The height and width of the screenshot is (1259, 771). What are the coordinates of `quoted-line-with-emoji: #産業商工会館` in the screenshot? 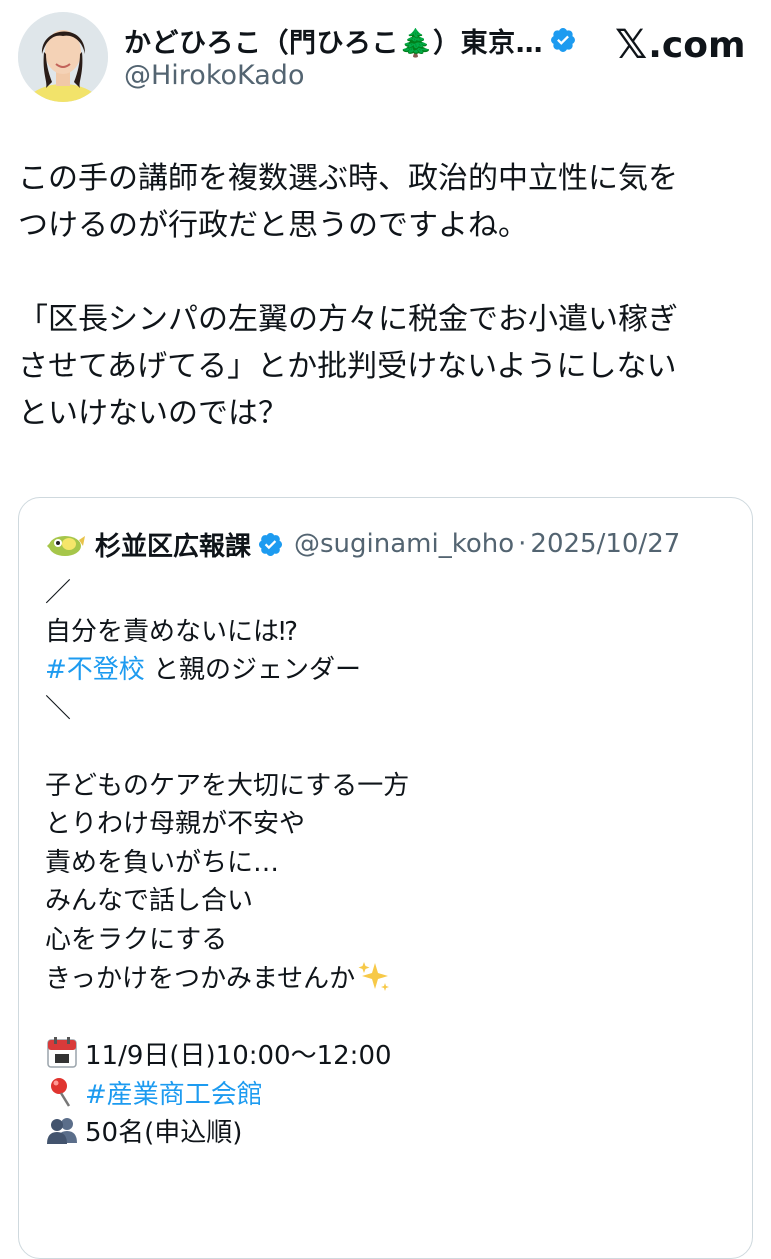 It's located at (390, 1094).